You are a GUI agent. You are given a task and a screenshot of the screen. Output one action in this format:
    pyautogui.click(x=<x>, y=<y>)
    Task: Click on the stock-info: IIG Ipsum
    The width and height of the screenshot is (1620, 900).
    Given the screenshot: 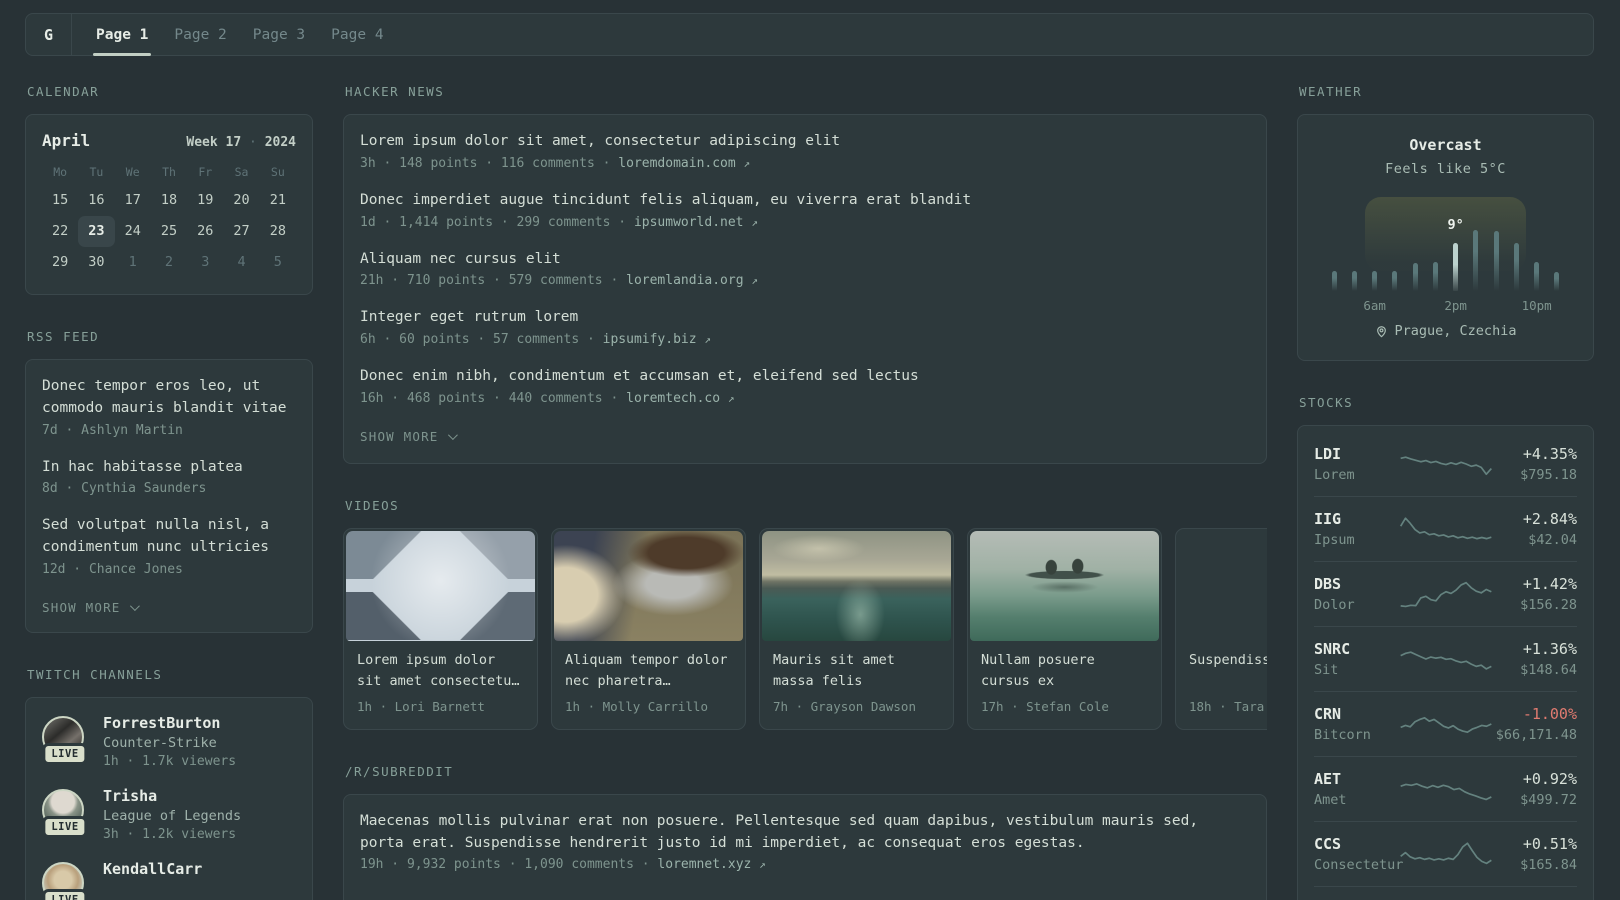 What is the action you would take?
    pyautogui.click(x=1356, y=529)
    